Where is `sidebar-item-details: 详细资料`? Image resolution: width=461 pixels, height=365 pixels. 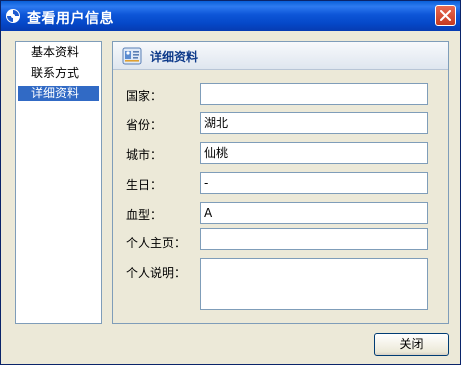
sidebar-item-details: 详细资料 is located at coordinates (58, 93).